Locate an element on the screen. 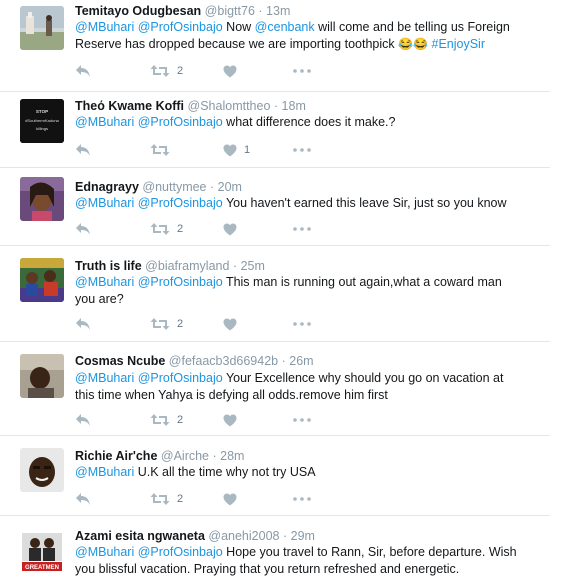 The image size is (573, 585). author-name: Richie Air'che is located at coordinates (116, 456).